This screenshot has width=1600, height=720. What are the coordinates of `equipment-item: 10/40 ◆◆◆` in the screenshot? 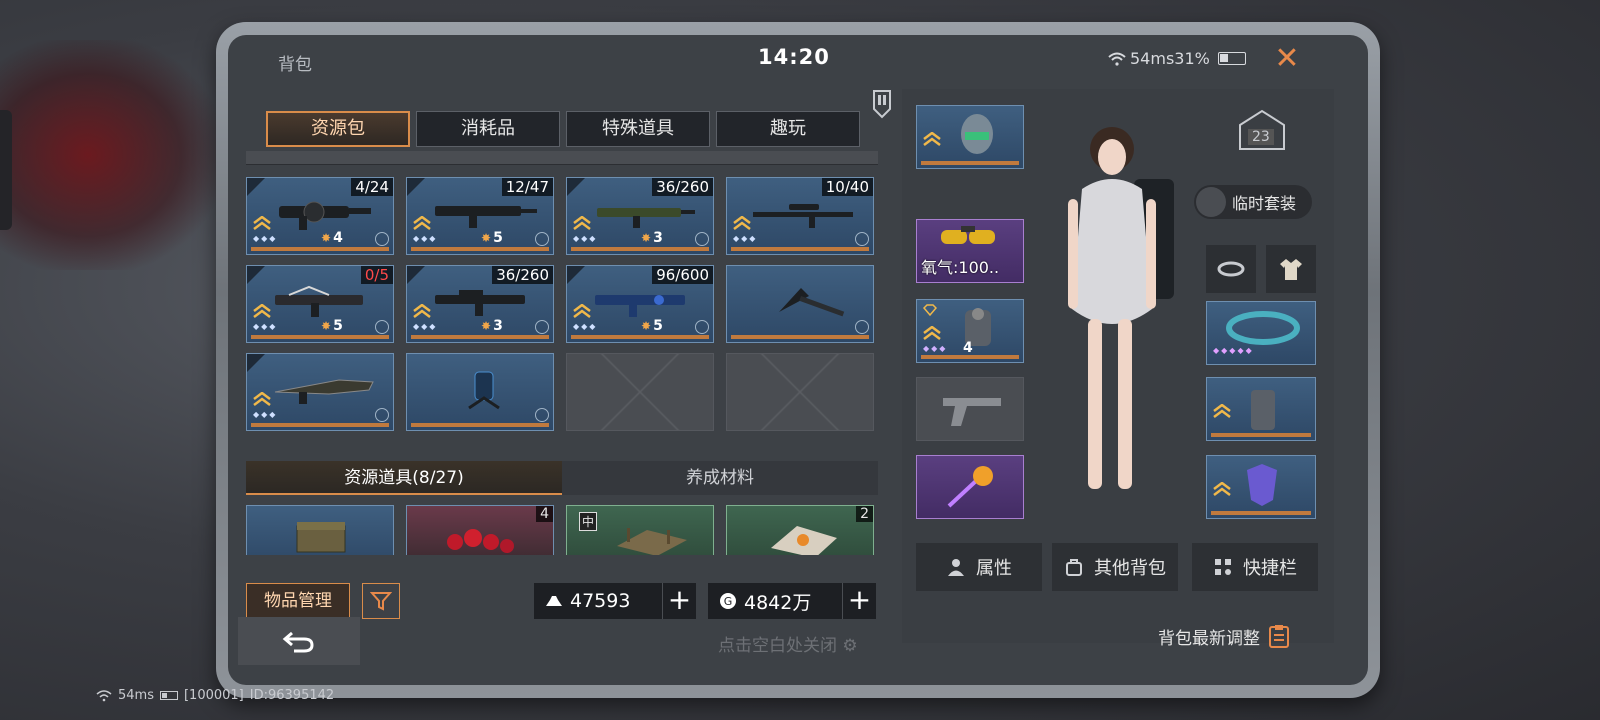 It's located at (800, 216).